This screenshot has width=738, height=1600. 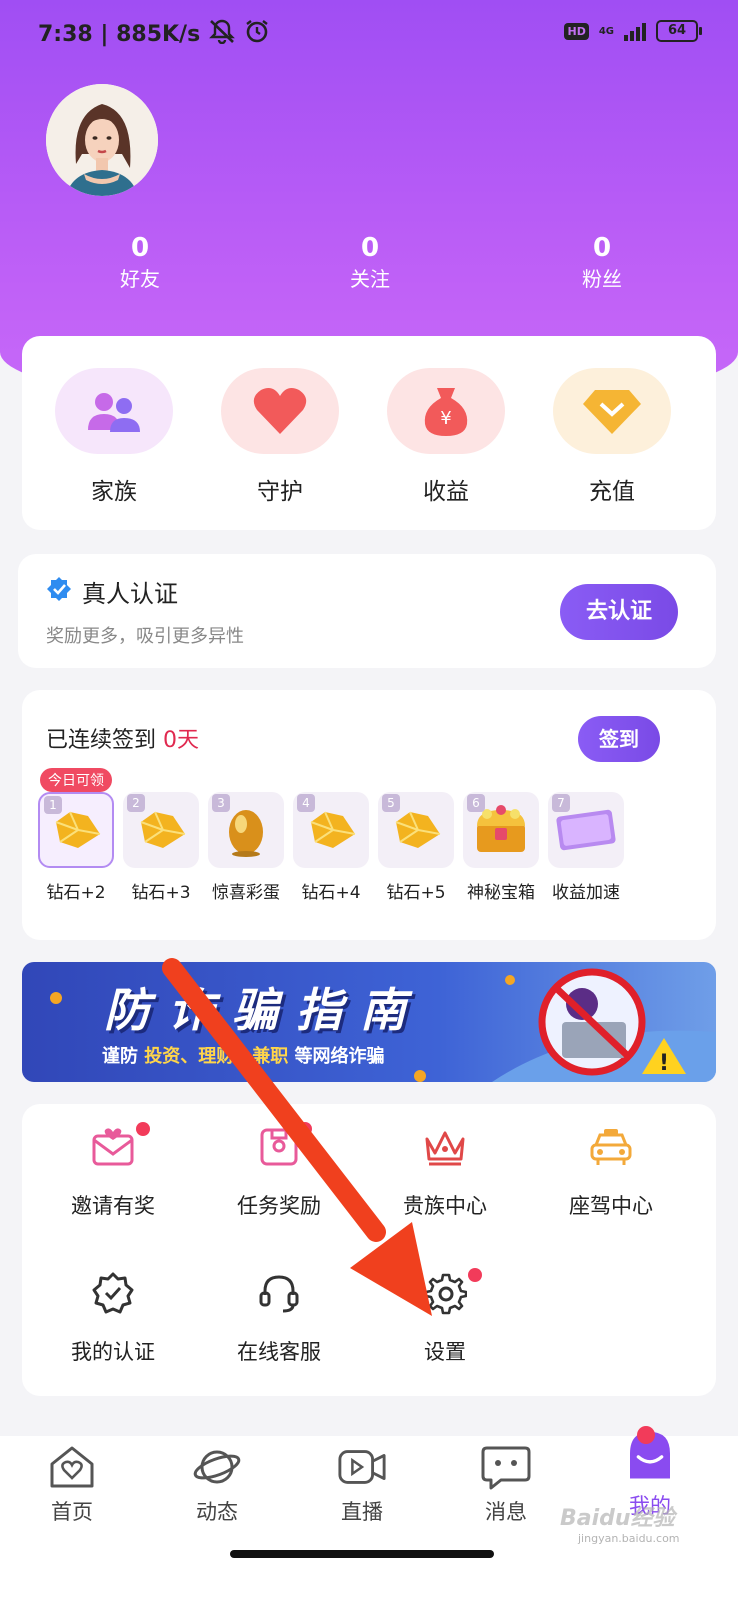 I want to click on sign-in-day-2: 2 钻石+3, so click(x=161, y=847).